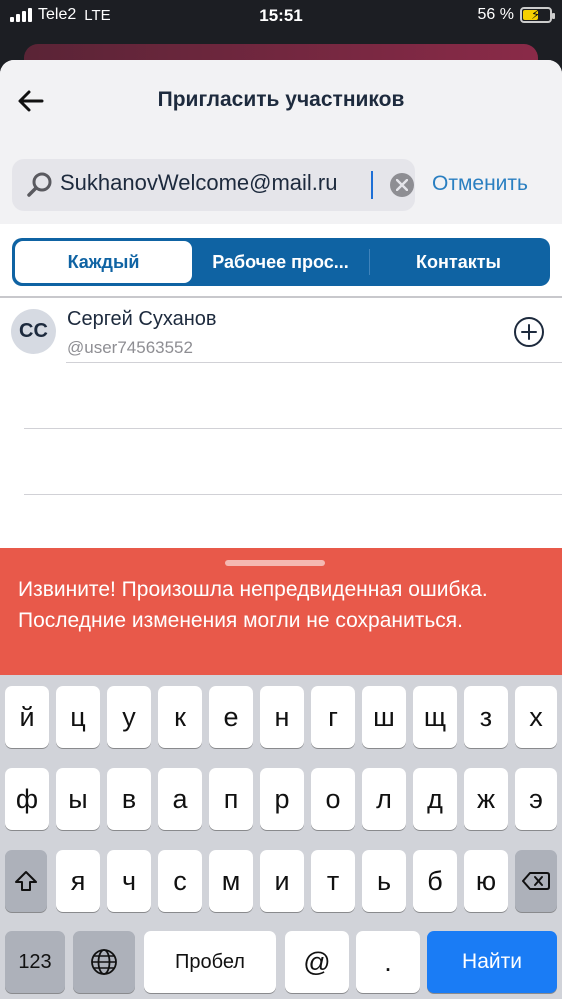  What do you see at coordinates (384, 881) in the screenshot?
I see `key: ь` at bounding box center [384, 881].